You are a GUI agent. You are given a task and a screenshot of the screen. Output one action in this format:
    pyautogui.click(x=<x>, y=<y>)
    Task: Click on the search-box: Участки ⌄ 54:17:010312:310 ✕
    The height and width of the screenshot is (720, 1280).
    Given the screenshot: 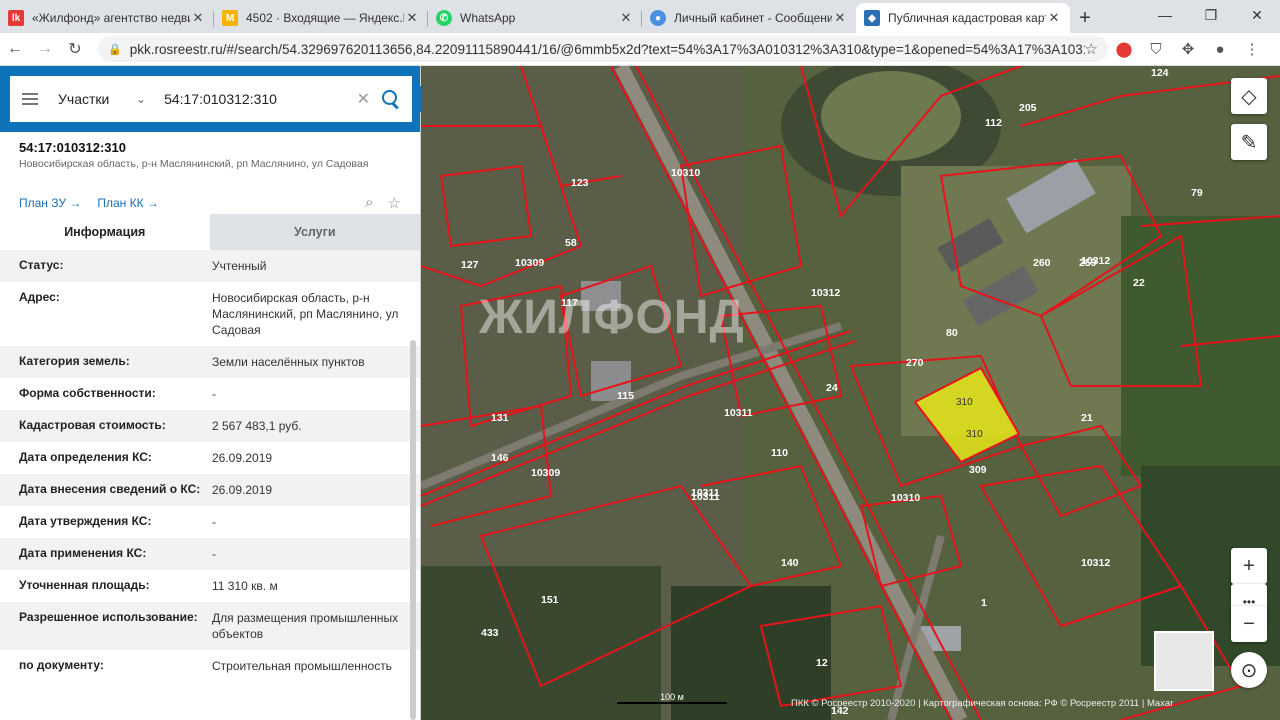 What is the action you would take?
    pyautogui.click(x=211, y=99)
    